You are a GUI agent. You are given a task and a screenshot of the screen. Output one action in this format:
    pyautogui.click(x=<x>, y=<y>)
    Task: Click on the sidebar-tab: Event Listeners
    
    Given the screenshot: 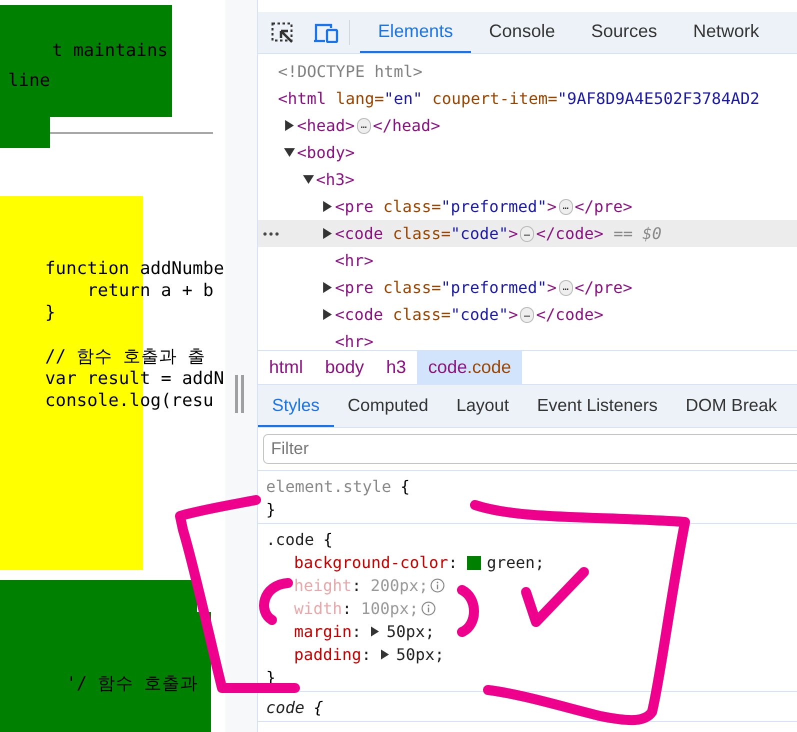 What is the action you would take?
    pyautogui.click(x=597, y=406)
    